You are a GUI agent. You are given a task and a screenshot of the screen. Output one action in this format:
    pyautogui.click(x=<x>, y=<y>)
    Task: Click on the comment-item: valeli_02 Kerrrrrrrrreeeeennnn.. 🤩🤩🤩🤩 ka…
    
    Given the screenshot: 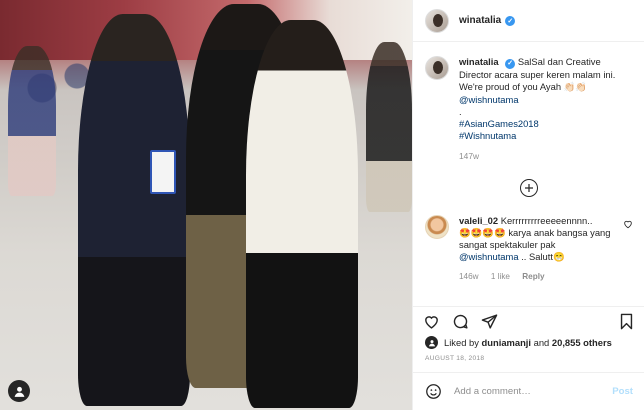 What is the action you would take?
    pyautogui.click(x=528, y=240)
    